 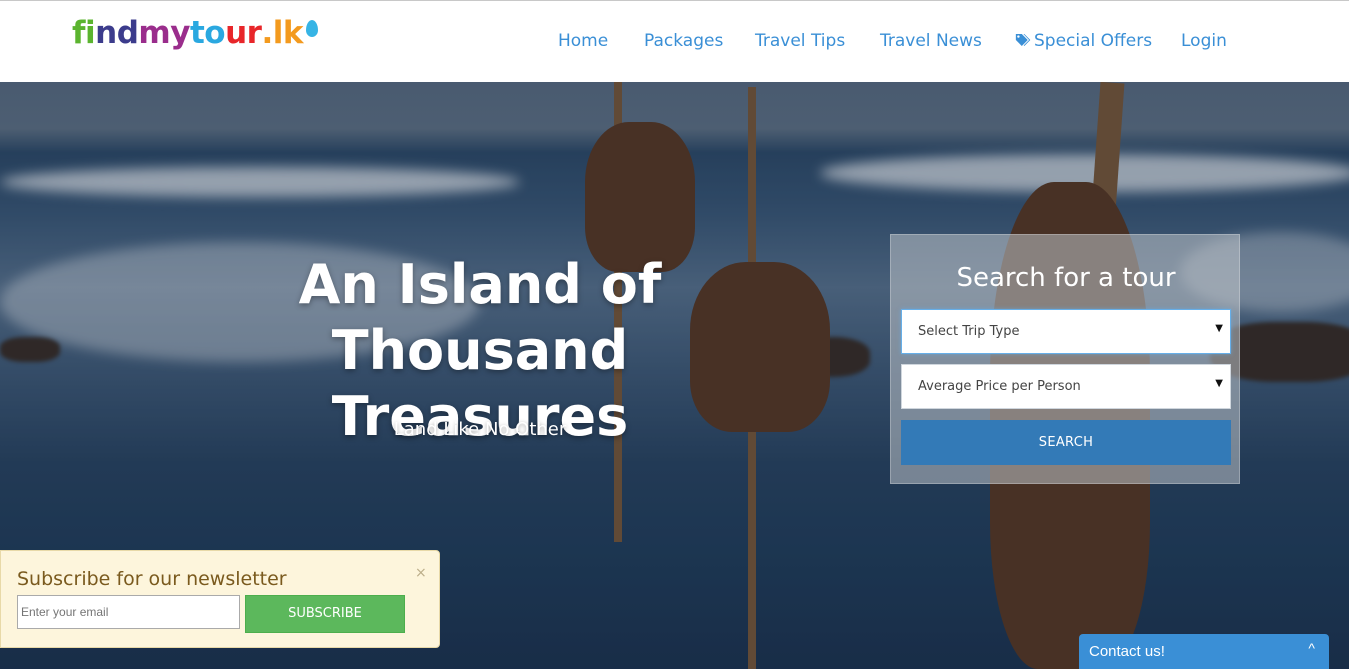 I want to click on nav-travel-news: Travel News, so click(x=931, y=41).